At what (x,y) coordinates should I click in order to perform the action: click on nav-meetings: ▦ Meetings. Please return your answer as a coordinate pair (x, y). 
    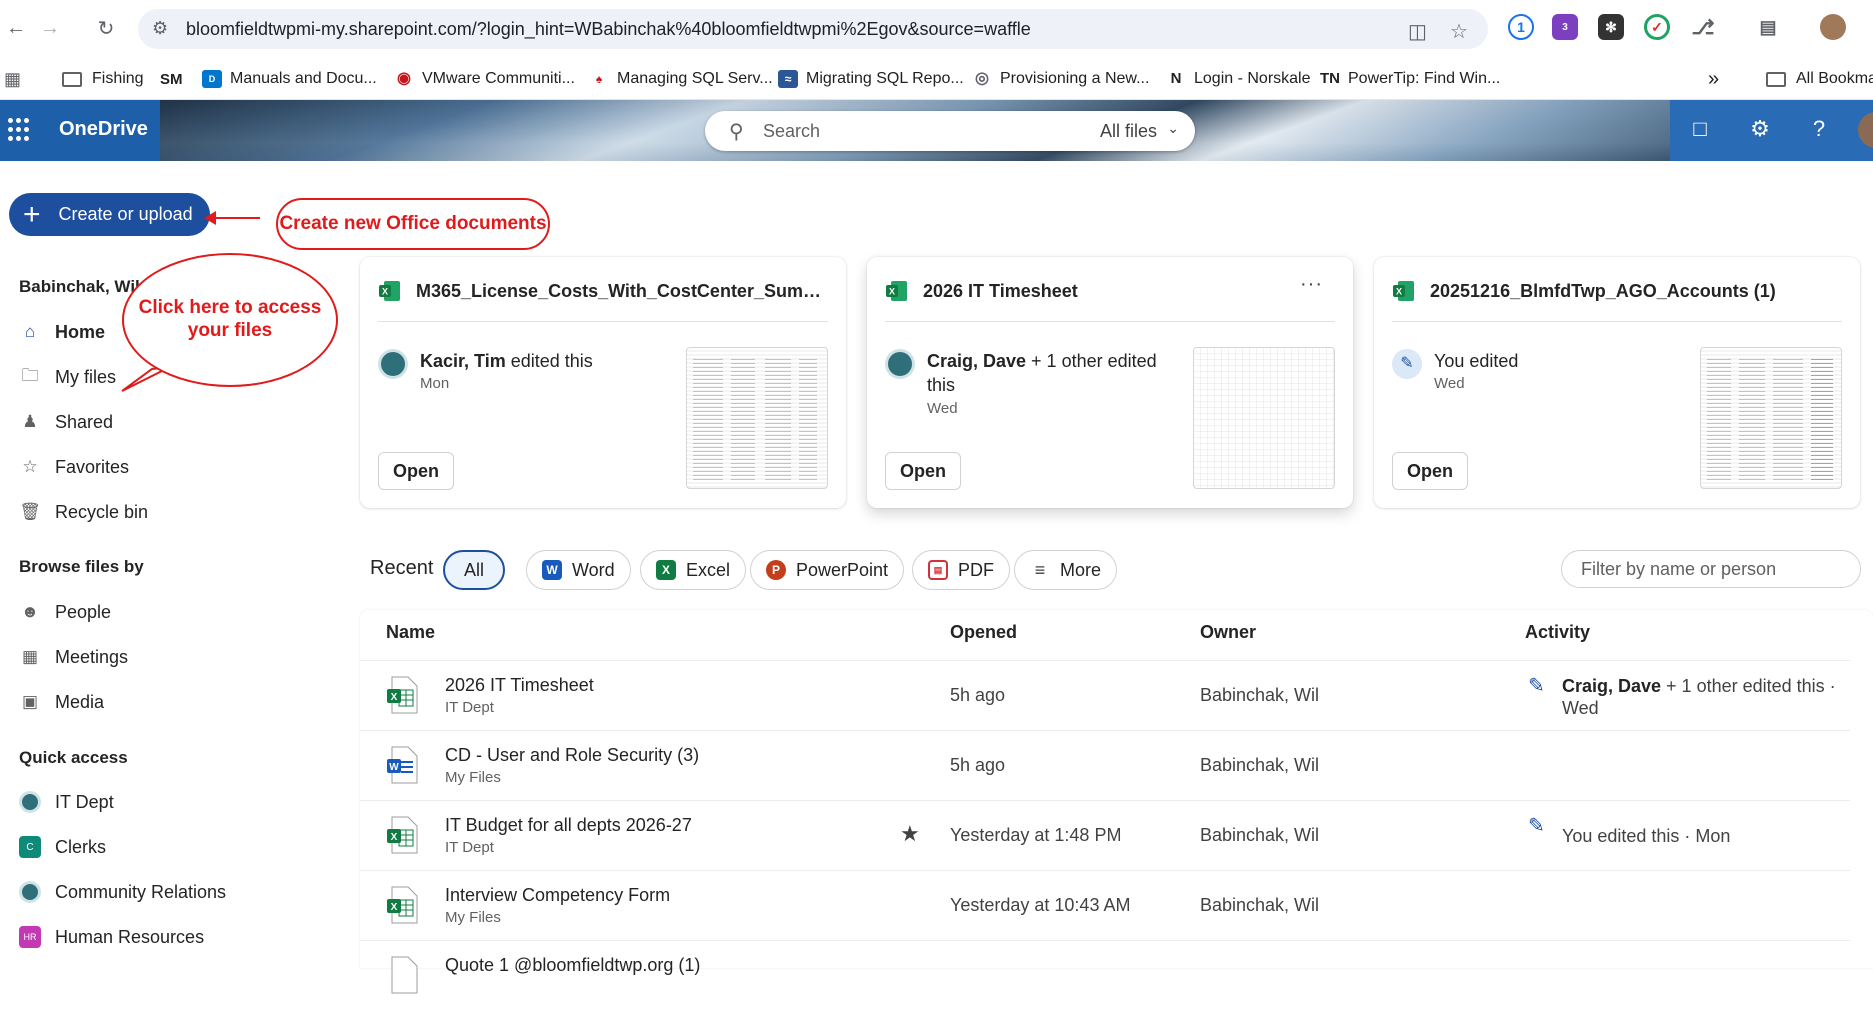
    Looking at the image, I should click on (73, 657).